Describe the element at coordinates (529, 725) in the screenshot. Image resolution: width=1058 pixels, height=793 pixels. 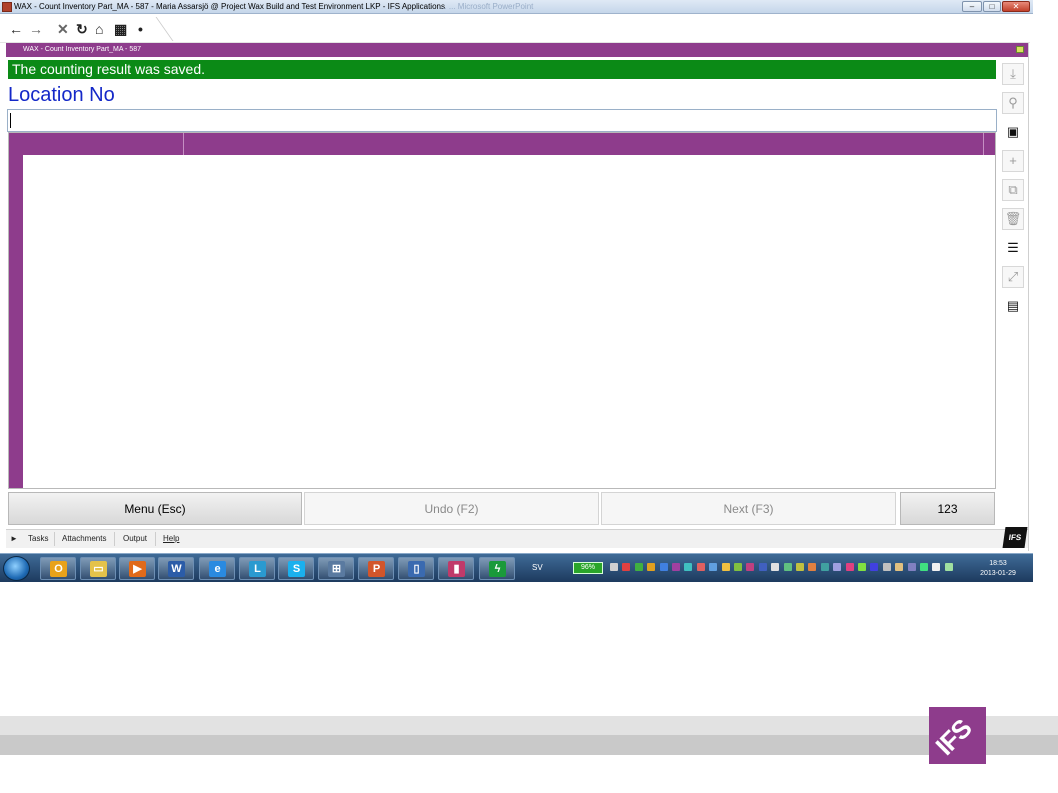
I see `slide-footer-band-light` at that location.